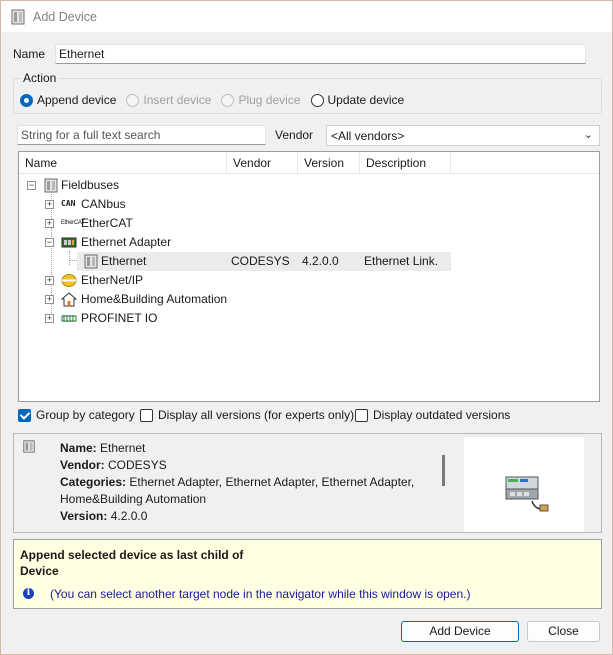 This screenshot has width=613, height=655. Describe the element at coordinates (77, 100) in the screenshot. I see `append-device-label: Append device` at that location.